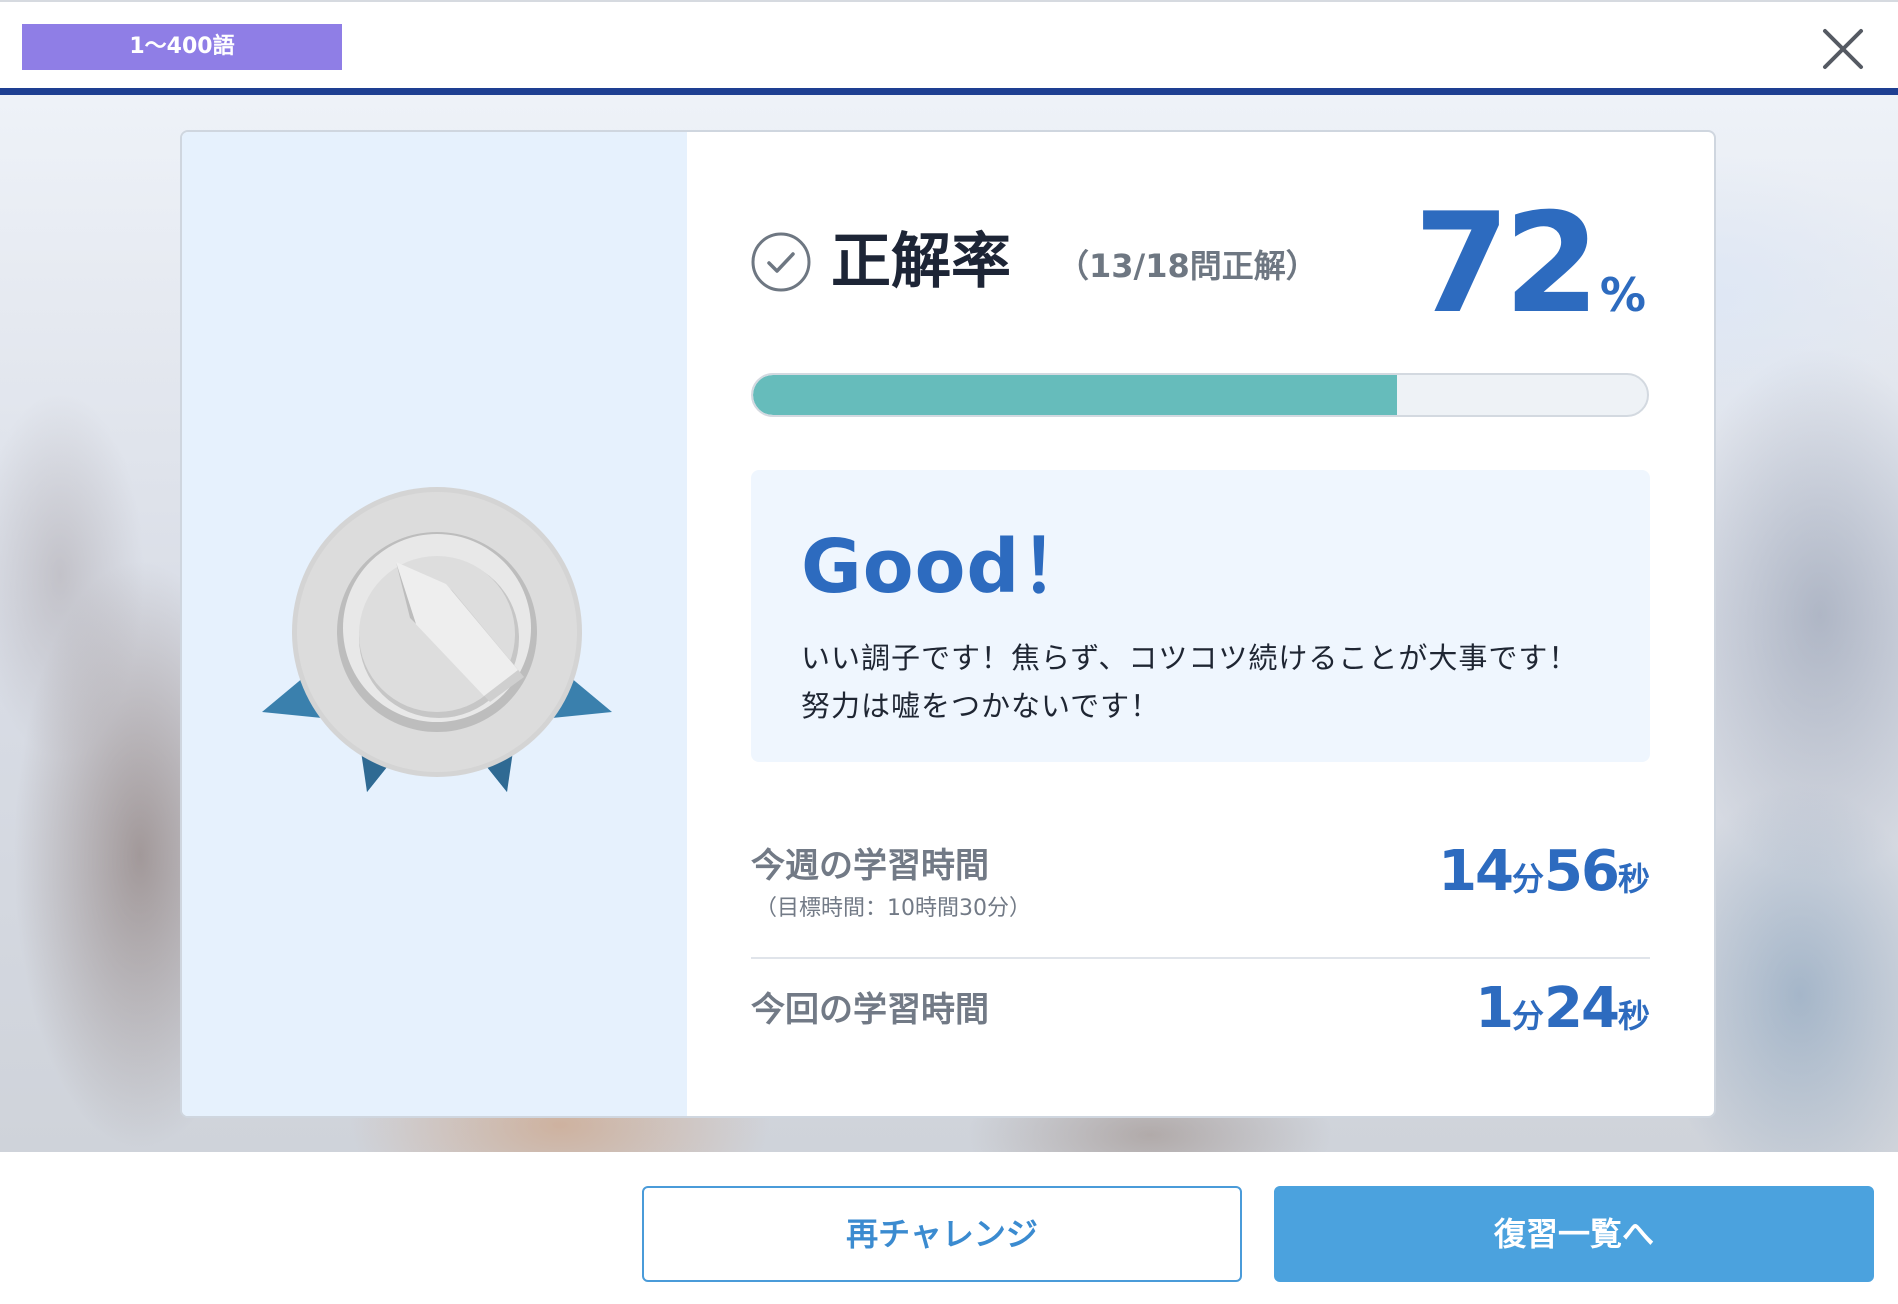  What do you see at coordinates (949, 46) in the screenshot?
I see `top-header: 1〜400語` at bounding box center [949, 46].